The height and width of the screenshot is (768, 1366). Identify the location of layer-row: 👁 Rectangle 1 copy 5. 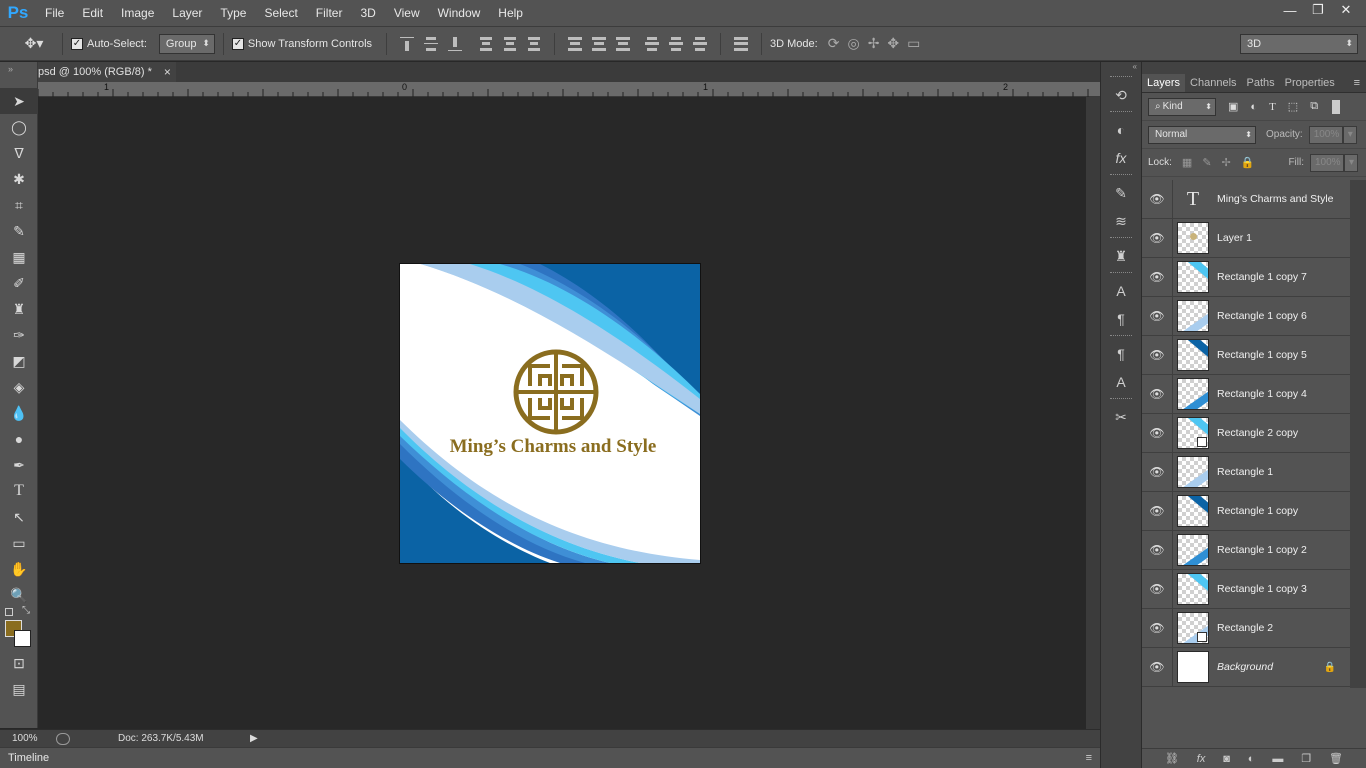
(1246, 355).